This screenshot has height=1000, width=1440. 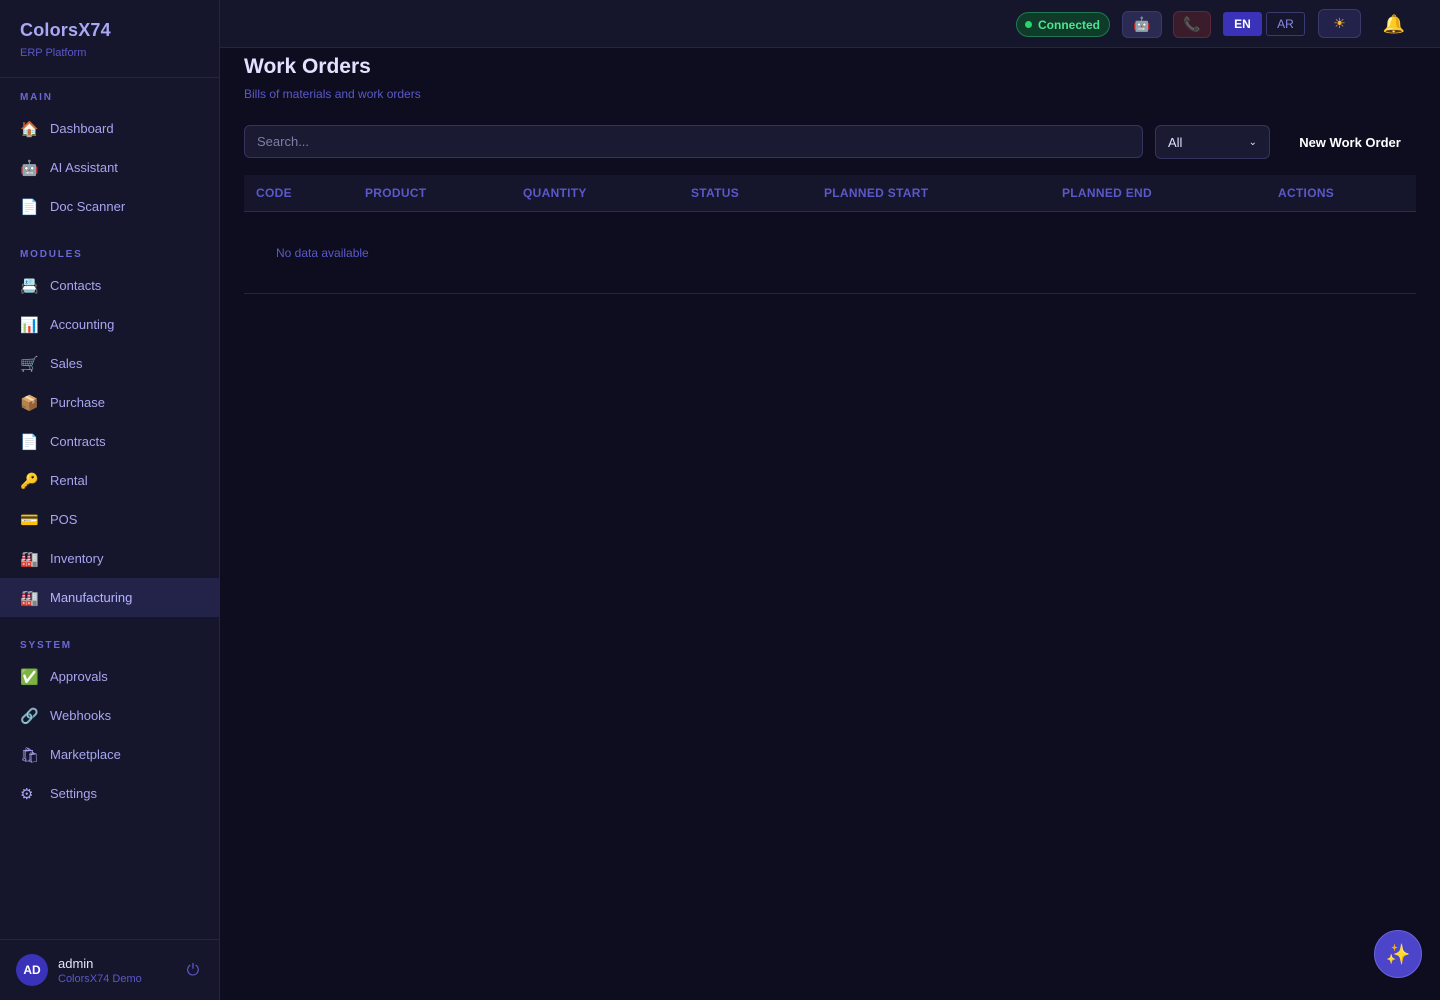 I want to click on brand-name: ColorsX74, so click(x=109, y=30).